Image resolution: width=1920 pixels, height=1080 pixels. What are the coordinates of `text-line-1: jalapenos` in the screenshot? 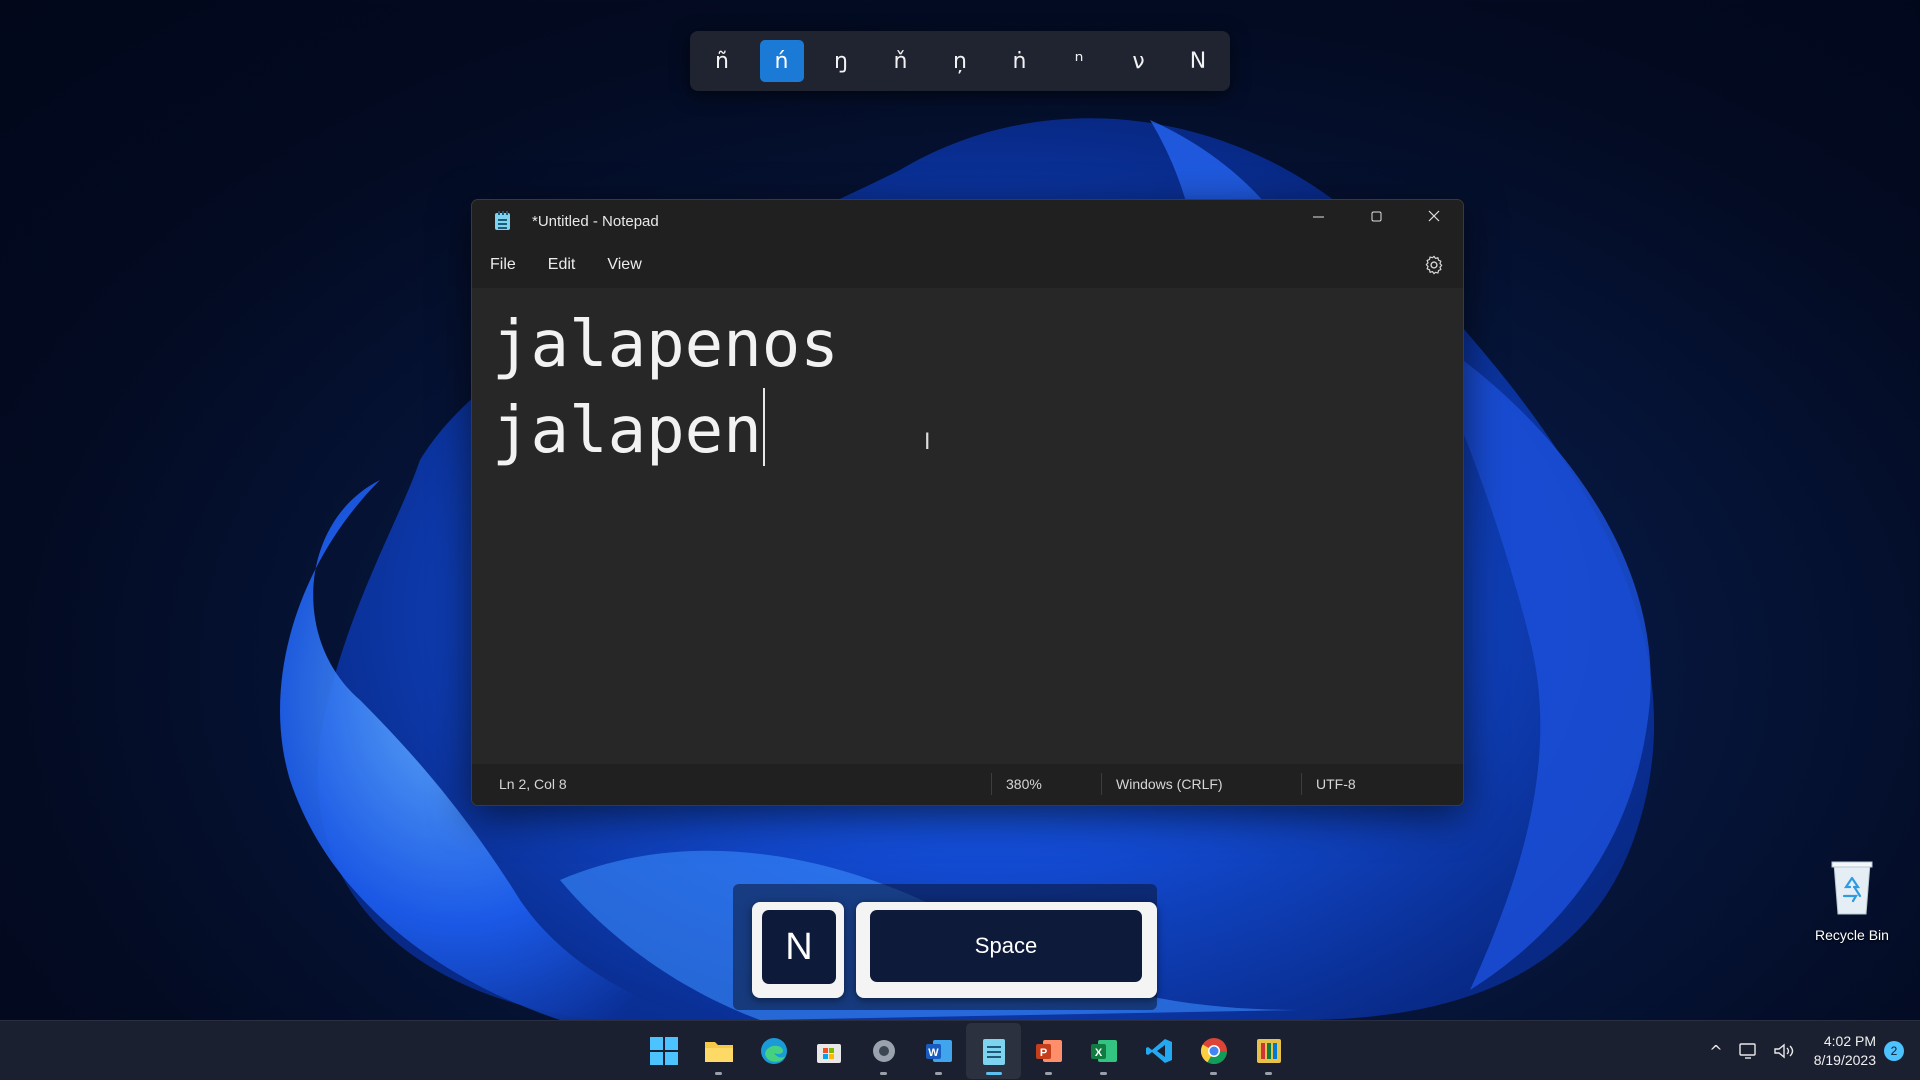 It's located at (665, 345).